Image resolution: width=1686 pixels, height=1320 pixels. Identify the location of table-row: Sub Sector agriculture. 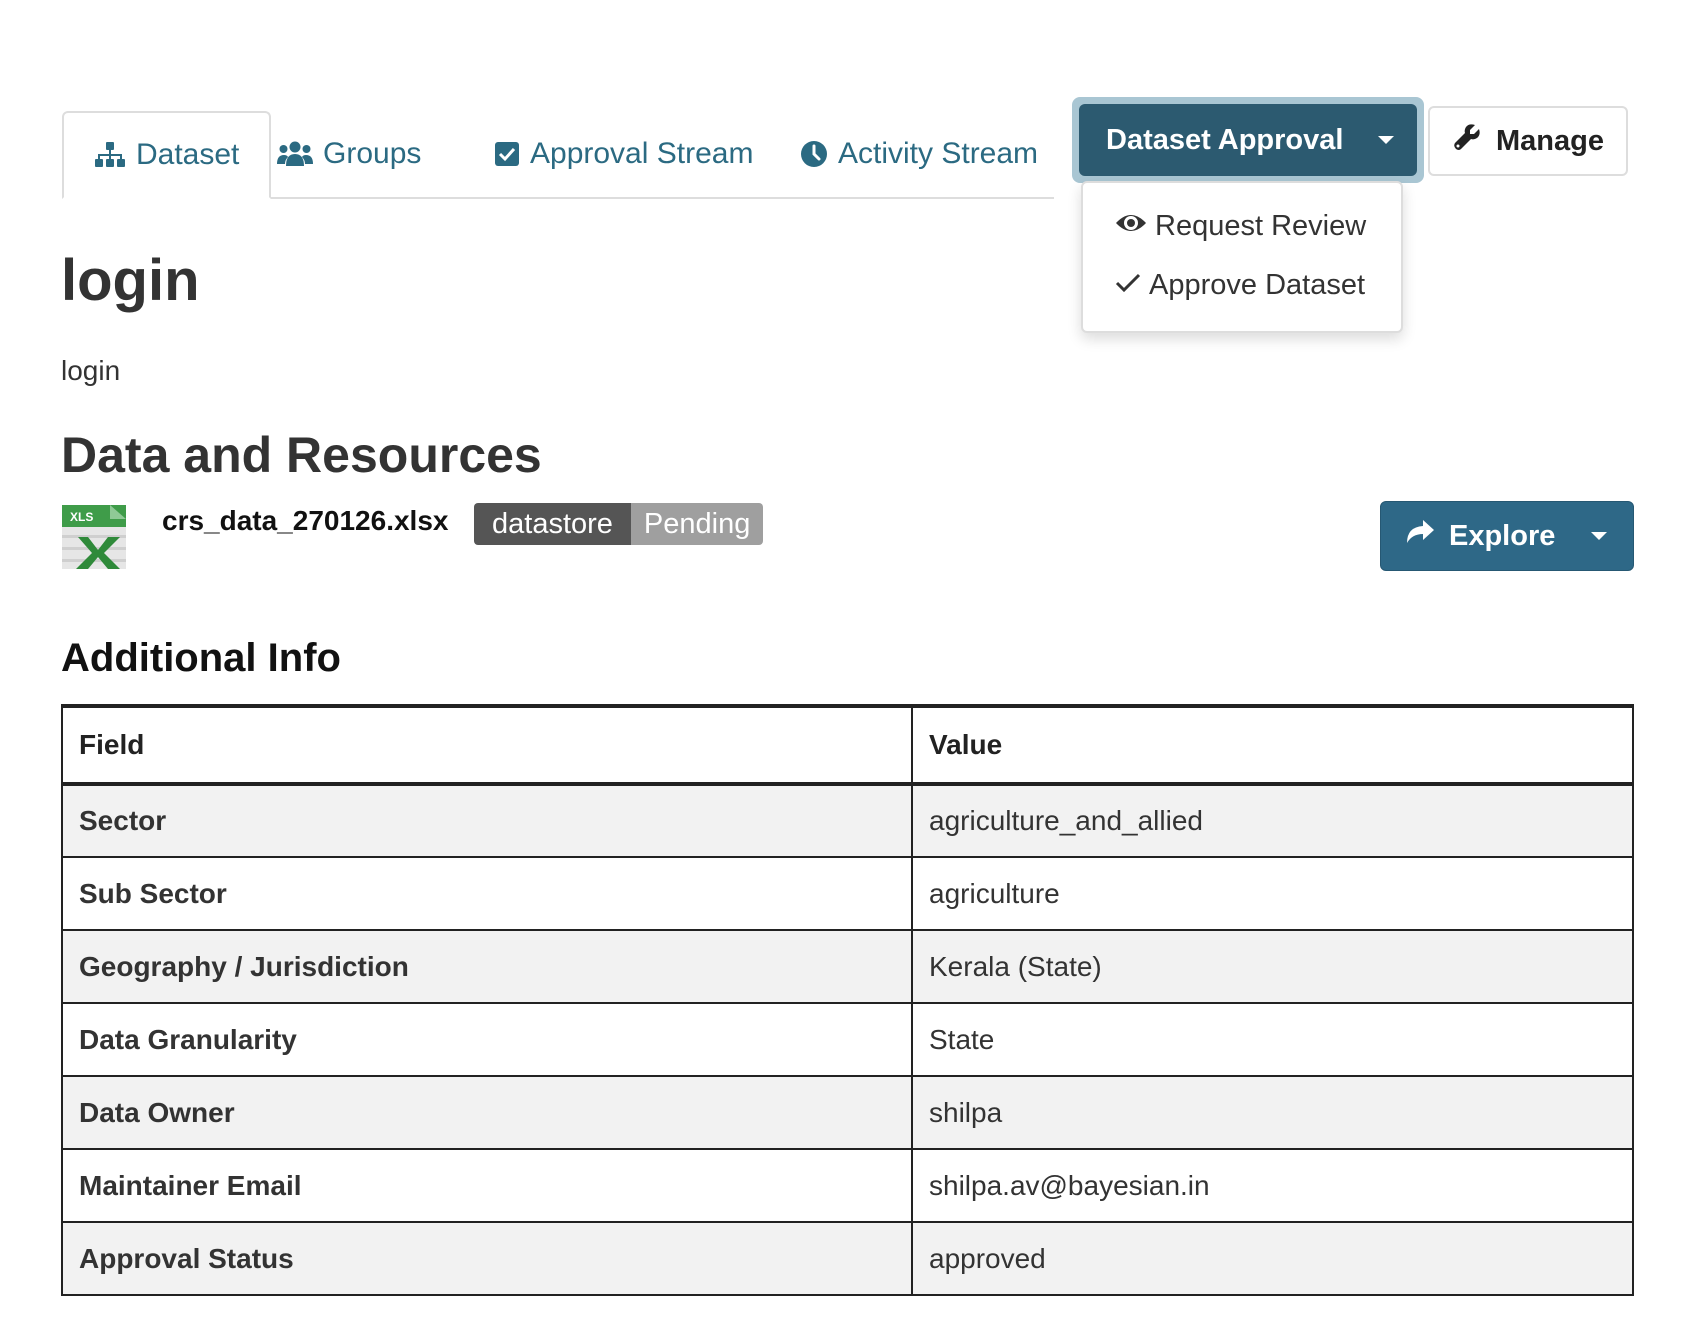
(847, 893).